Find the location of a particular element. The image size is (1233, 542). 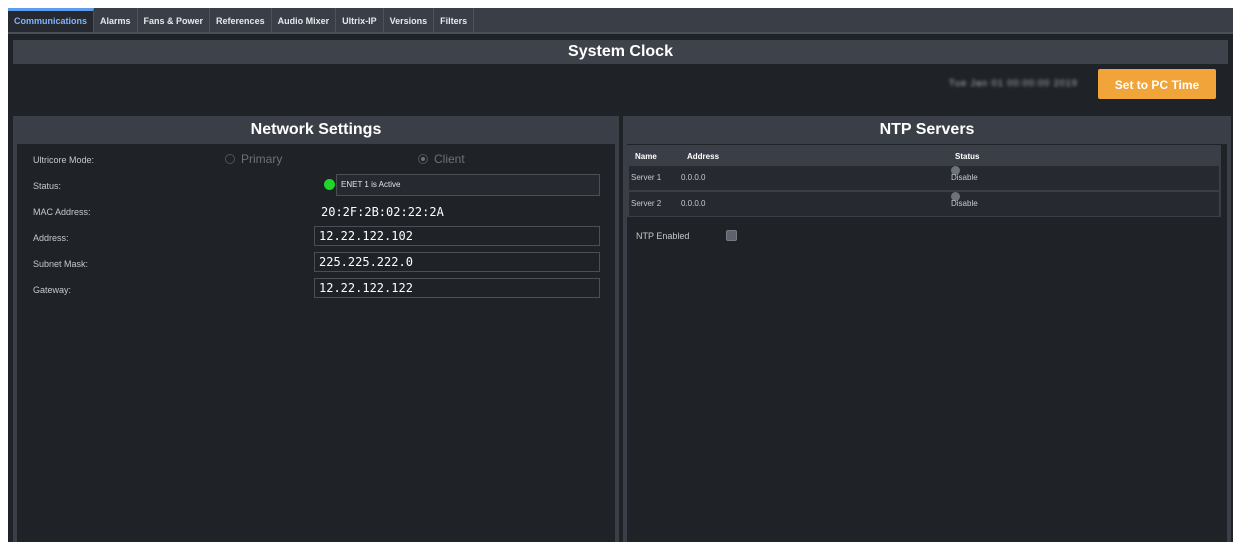

tab-versions: Versions is located at coordinates (409, 20).